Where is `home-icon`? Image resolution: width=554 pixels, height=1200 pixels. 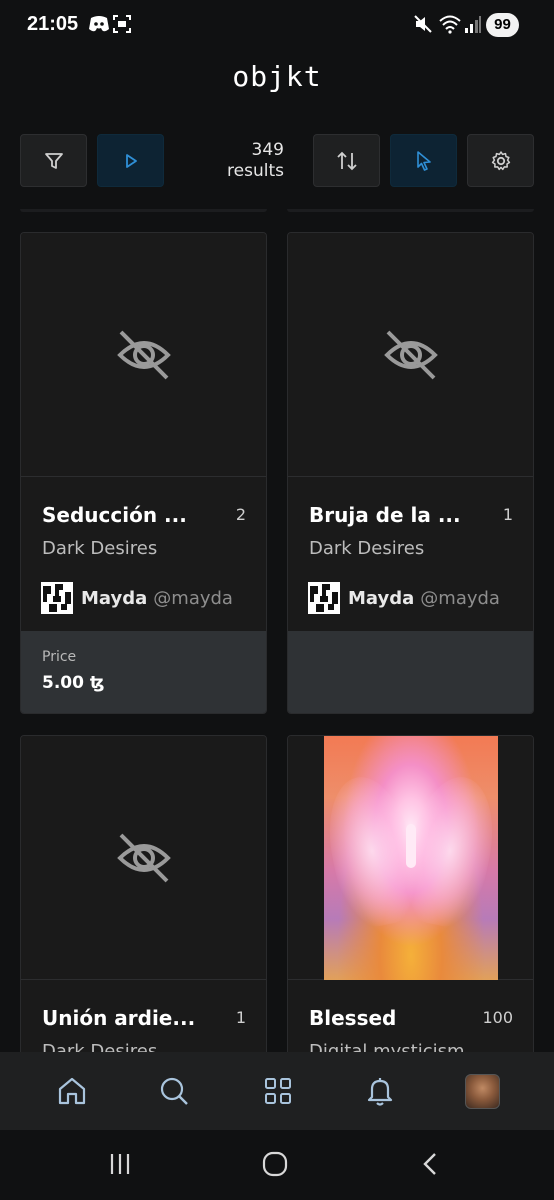
home-icon is located at coordinates (72, 1091).